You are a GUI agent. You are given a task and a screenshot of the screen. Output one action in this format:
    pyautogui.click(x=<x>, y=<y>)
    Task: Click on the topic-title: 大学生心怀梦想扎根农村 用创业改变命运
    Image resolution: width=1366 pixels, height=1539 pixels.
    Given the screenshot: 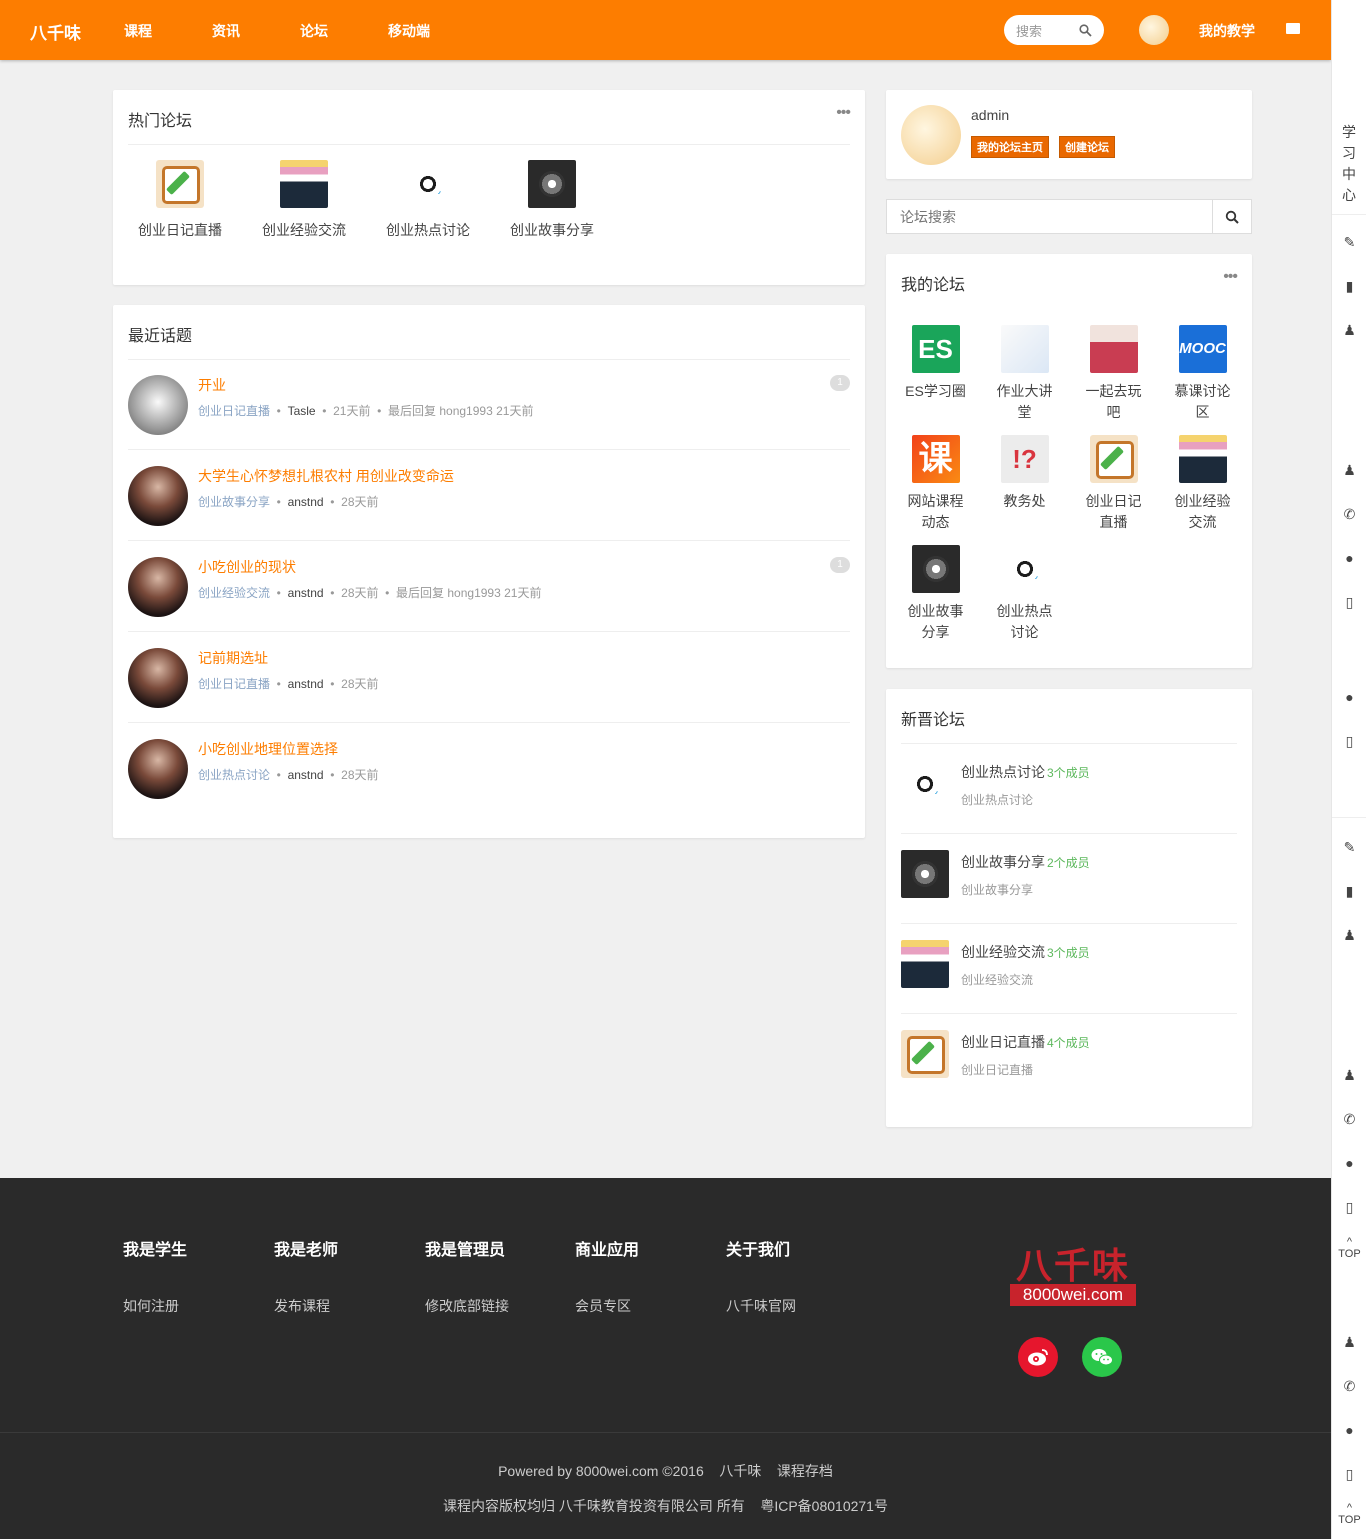 What is the action you would take?
    pyautogui.click(x=326, y=476)
    